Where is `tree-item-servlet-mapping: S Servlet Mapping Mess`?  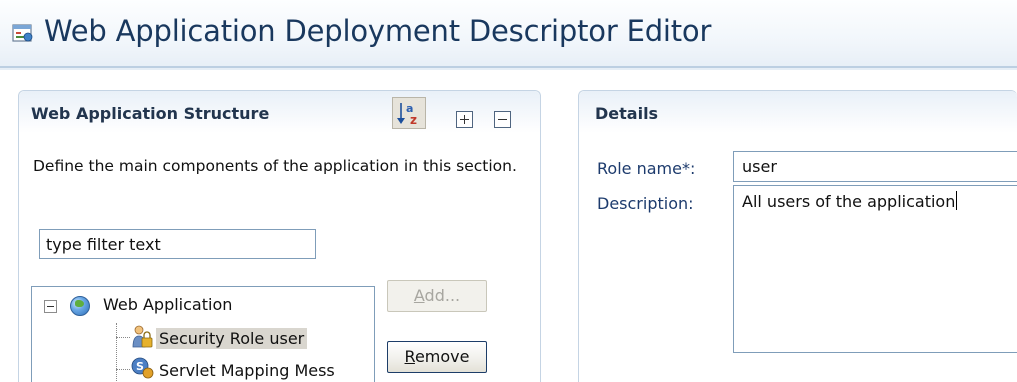 tree-item-servlet-mapping: S Servlet Mapping Mess is located at coordinates (203, 367).